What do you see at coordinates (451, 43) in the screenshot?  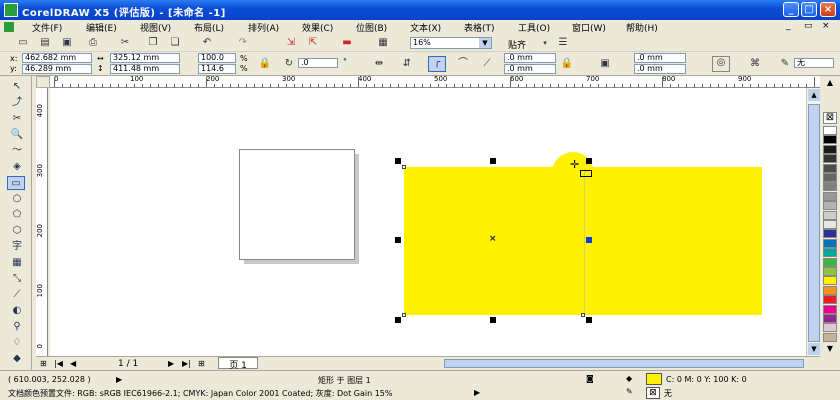 I see `zoom-select: 16% ▼` at bounding box center [451, 43].